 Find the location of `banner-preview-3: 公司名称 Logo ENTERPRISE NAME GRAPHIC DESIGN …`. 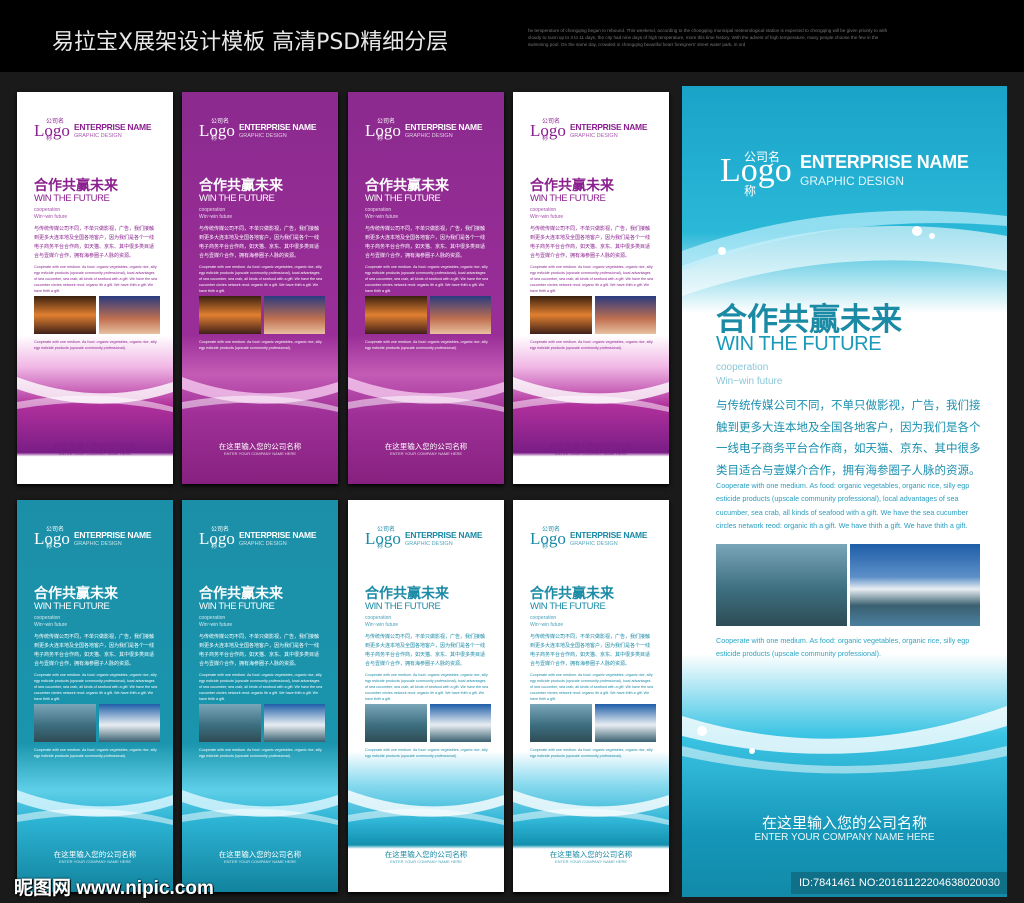

banner-preview-3: 公司名称 Logo ENTERPRISE NAME GRAPHIC DESIGN … is located at coordinates (426, 288).